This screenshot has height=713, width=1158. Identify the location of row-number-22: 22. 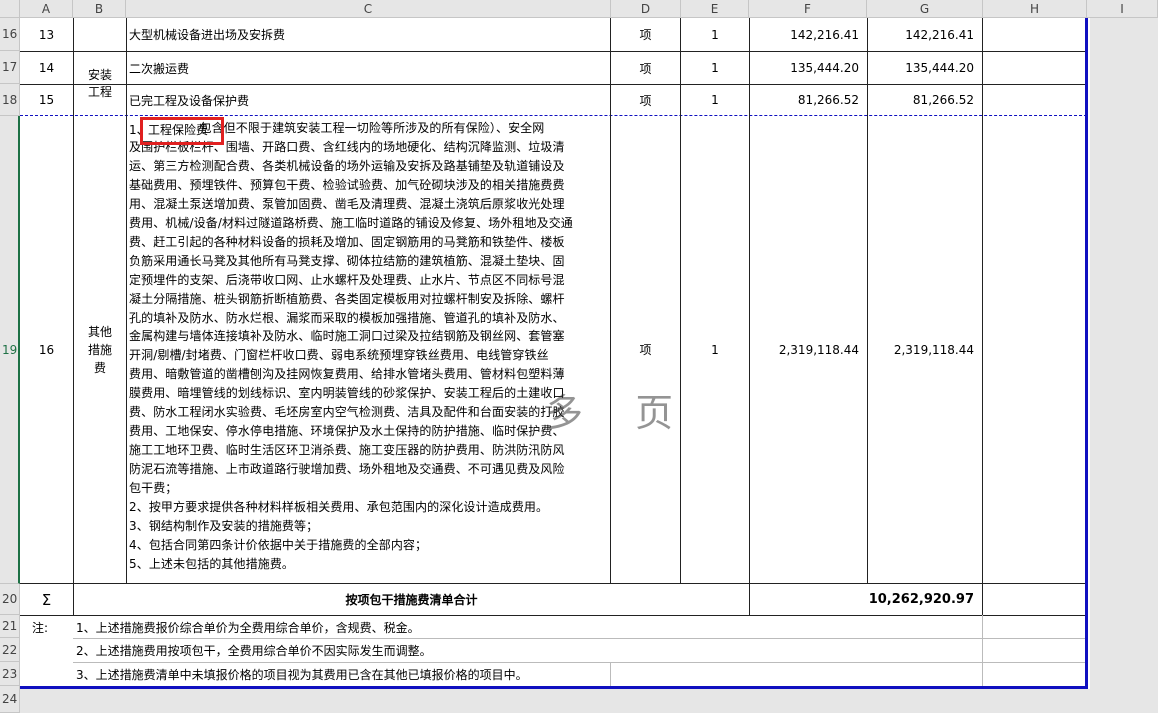
(10, 650).